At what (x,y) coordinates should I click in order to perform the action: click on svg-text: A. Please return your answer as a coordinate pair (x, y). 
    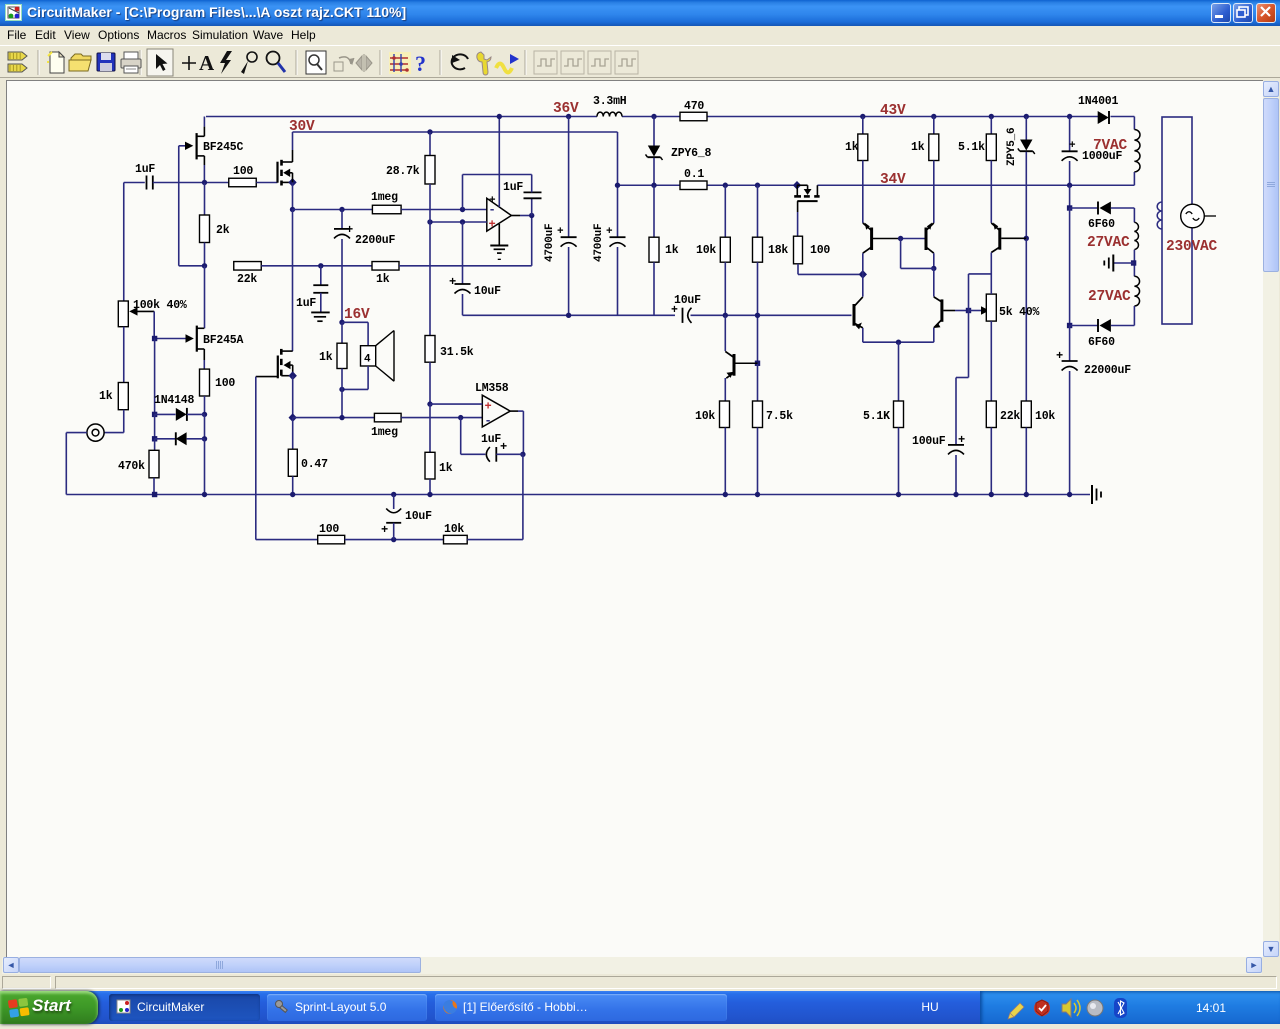
    Looking at the image, I should click on (207, 63).